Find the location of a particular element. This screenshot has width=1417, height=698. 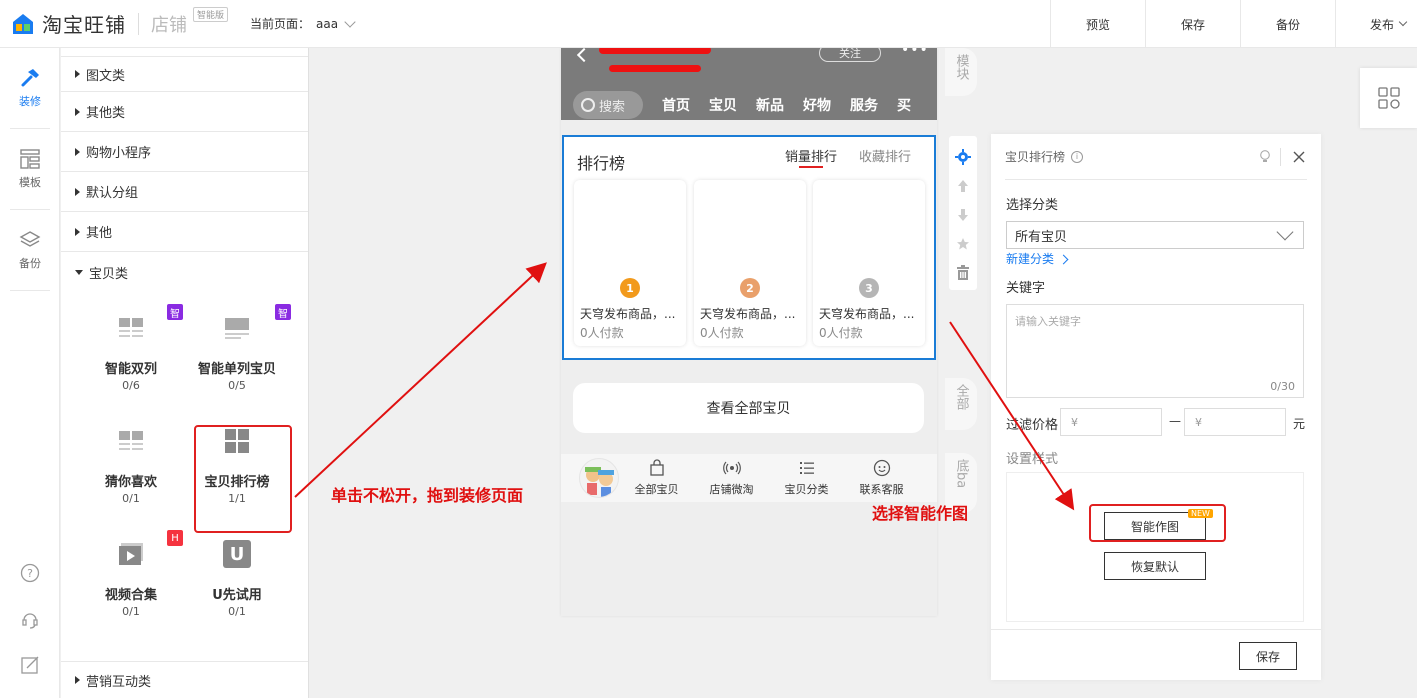

current-page-value: aaa is located at coordinates (327, 23).